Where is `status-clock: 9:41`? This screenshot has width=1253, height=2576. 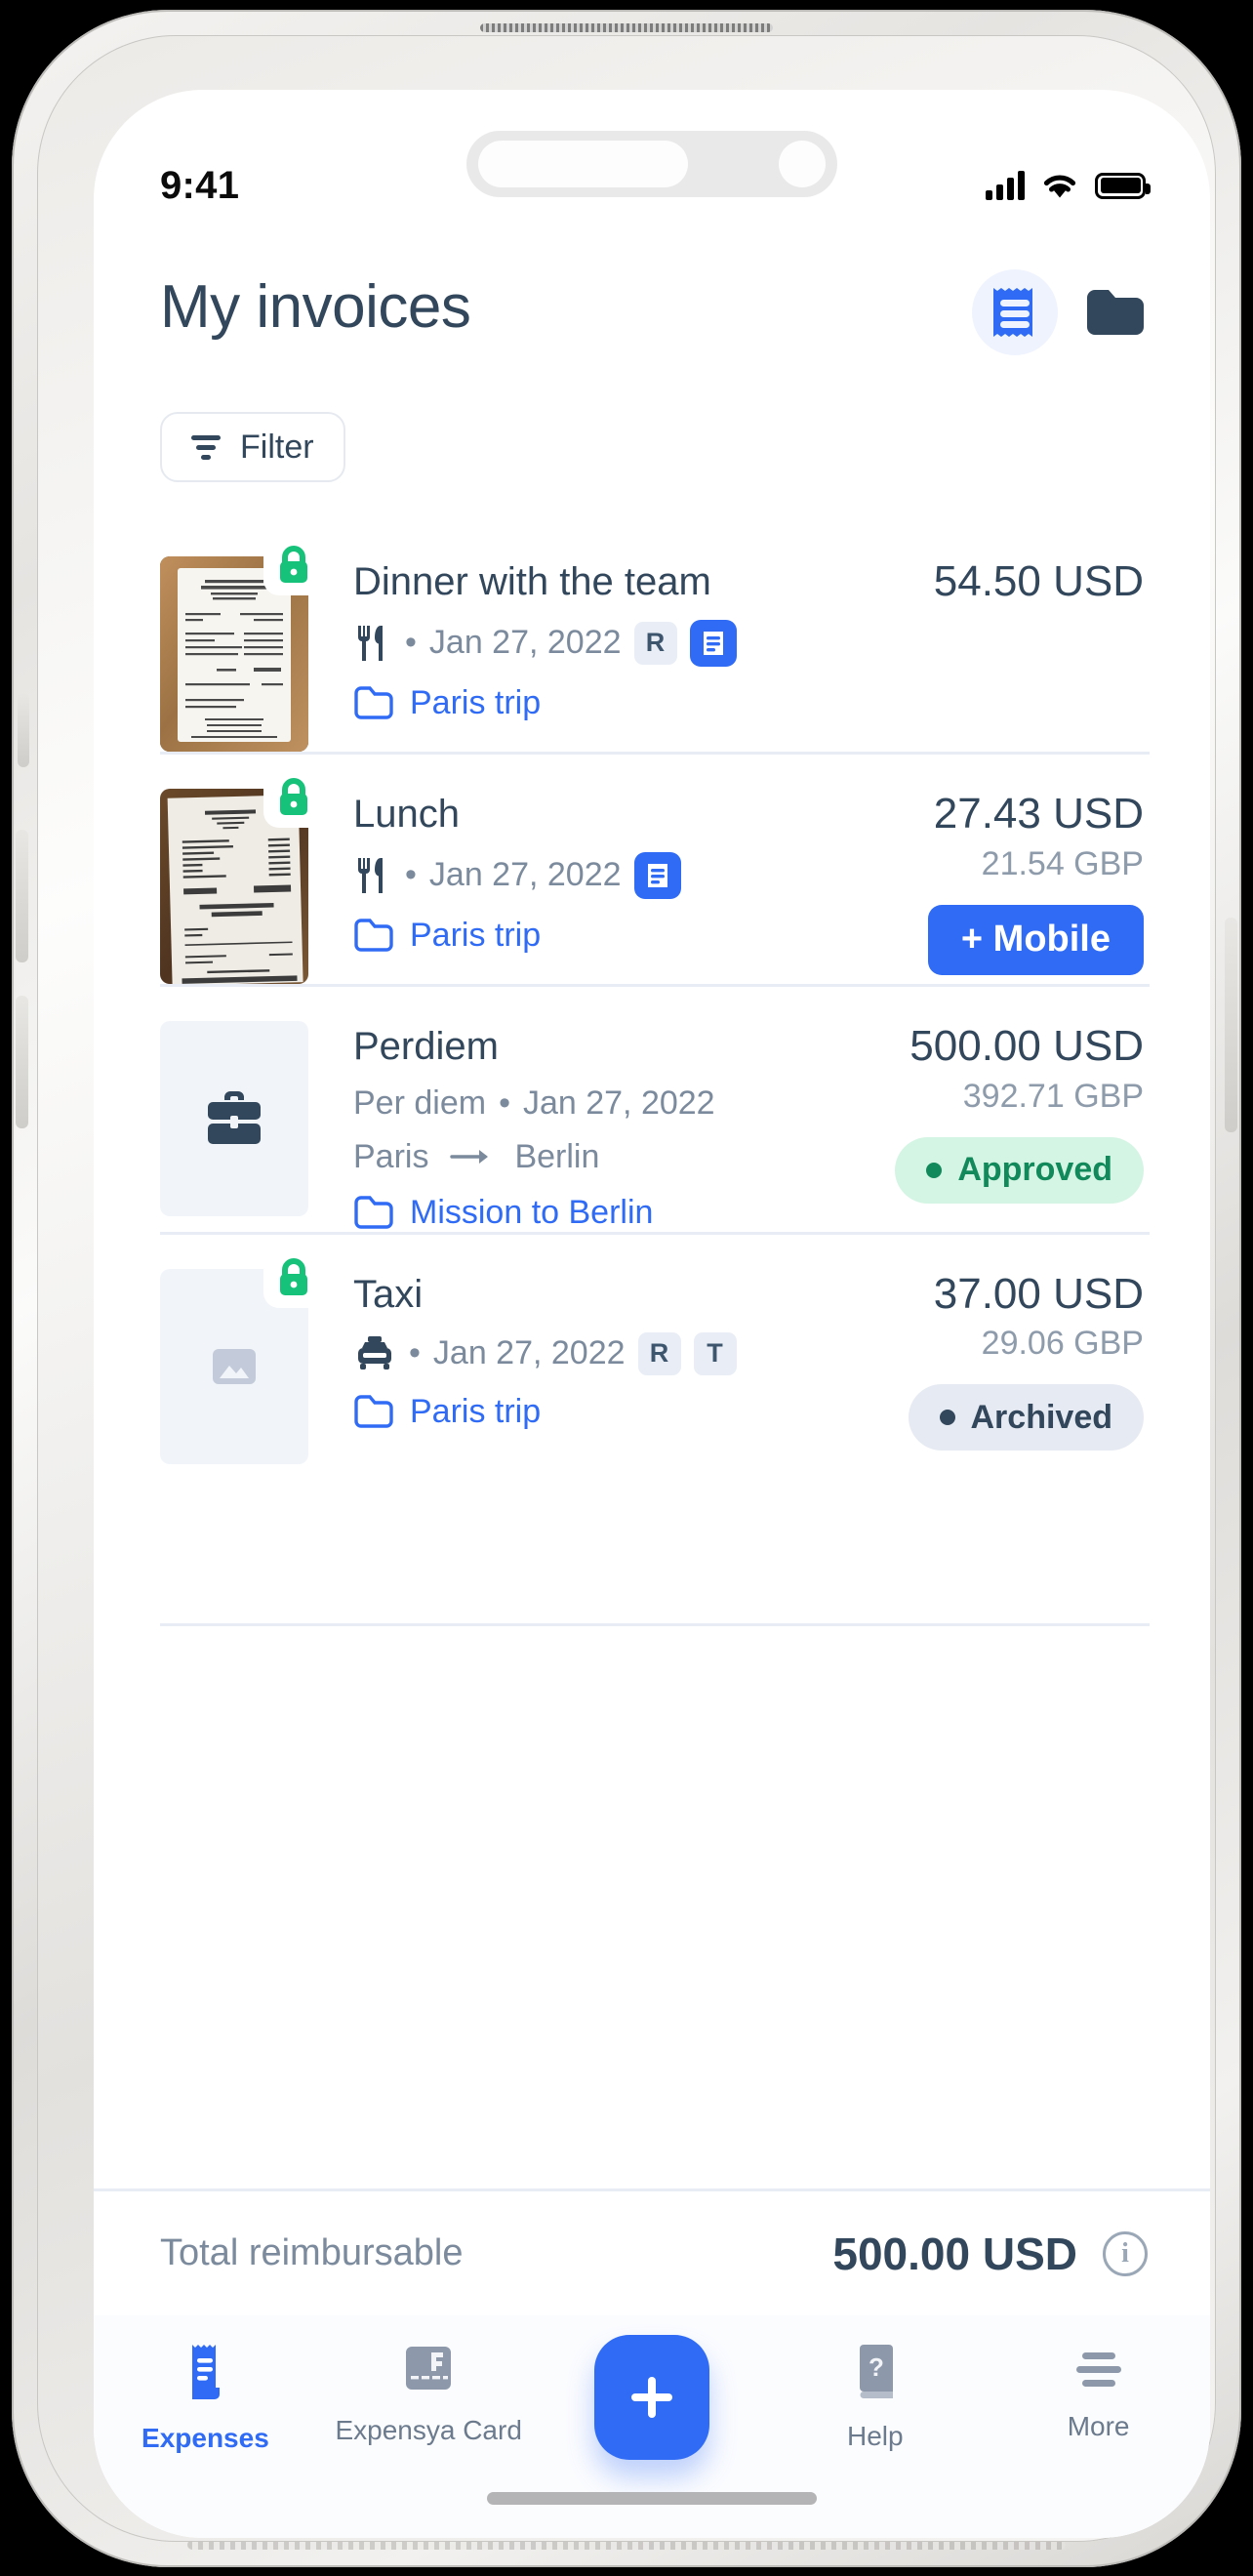 status-clock: 9:41 is located at coordinates (200, 185).